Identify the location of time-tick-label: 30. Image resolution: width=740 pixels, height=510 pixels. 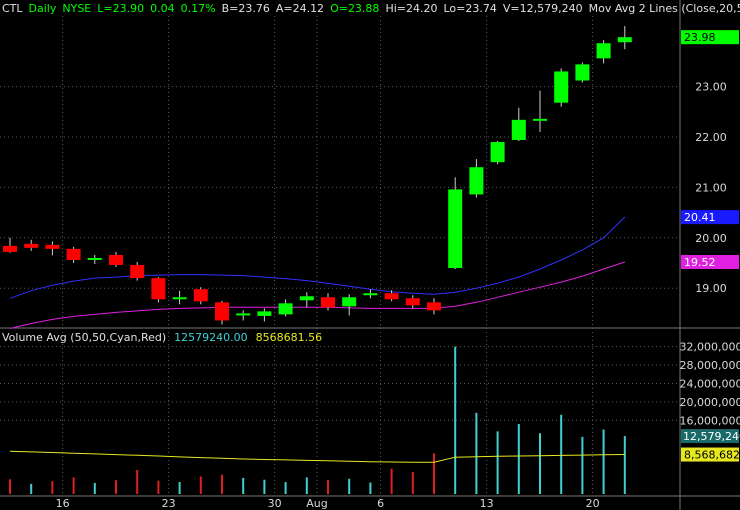
(275, 503).